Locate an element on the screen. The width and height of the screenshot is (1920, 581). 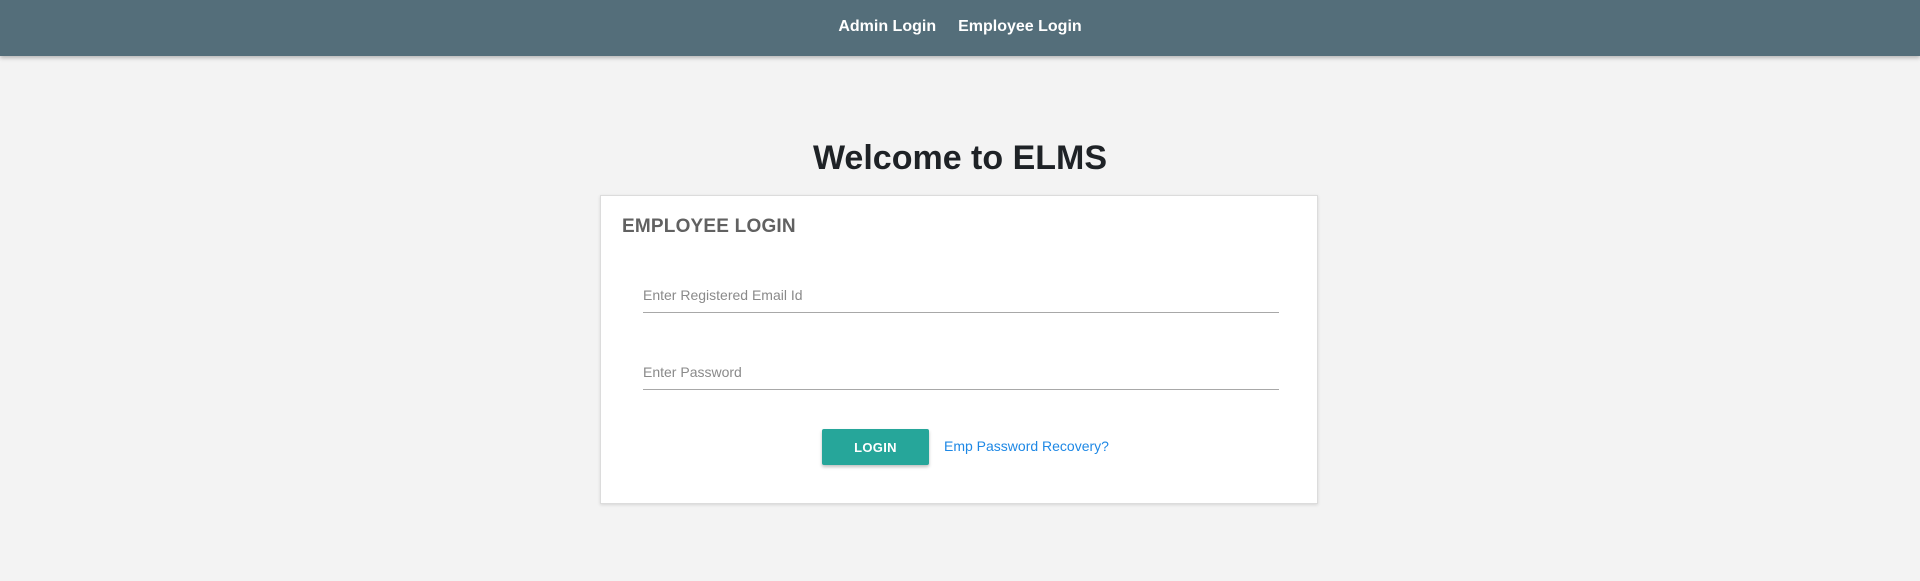
top-nav-bar: Admin Login Employee Login is located at coordinates (960, 28).